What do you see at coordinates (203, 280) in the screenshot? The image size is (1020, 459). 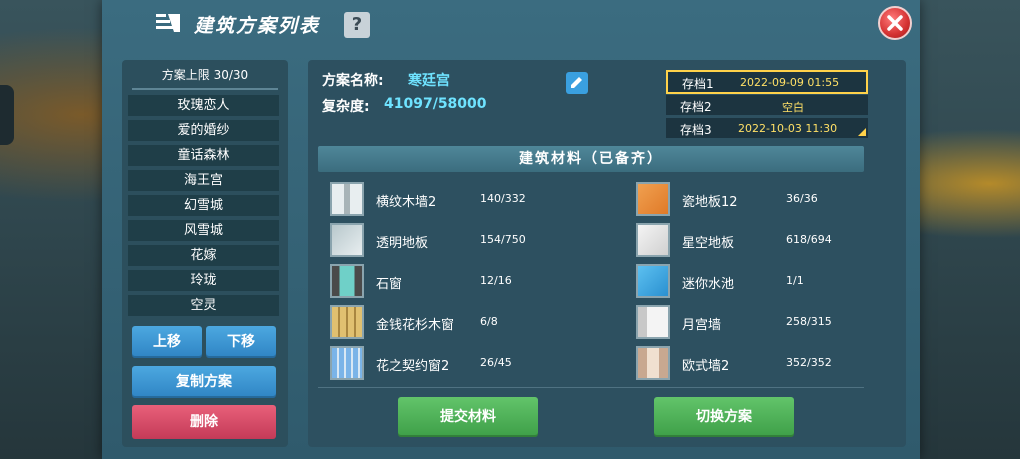 I see `plan-list-item: 玲珑` at bounding box center [203, 280].